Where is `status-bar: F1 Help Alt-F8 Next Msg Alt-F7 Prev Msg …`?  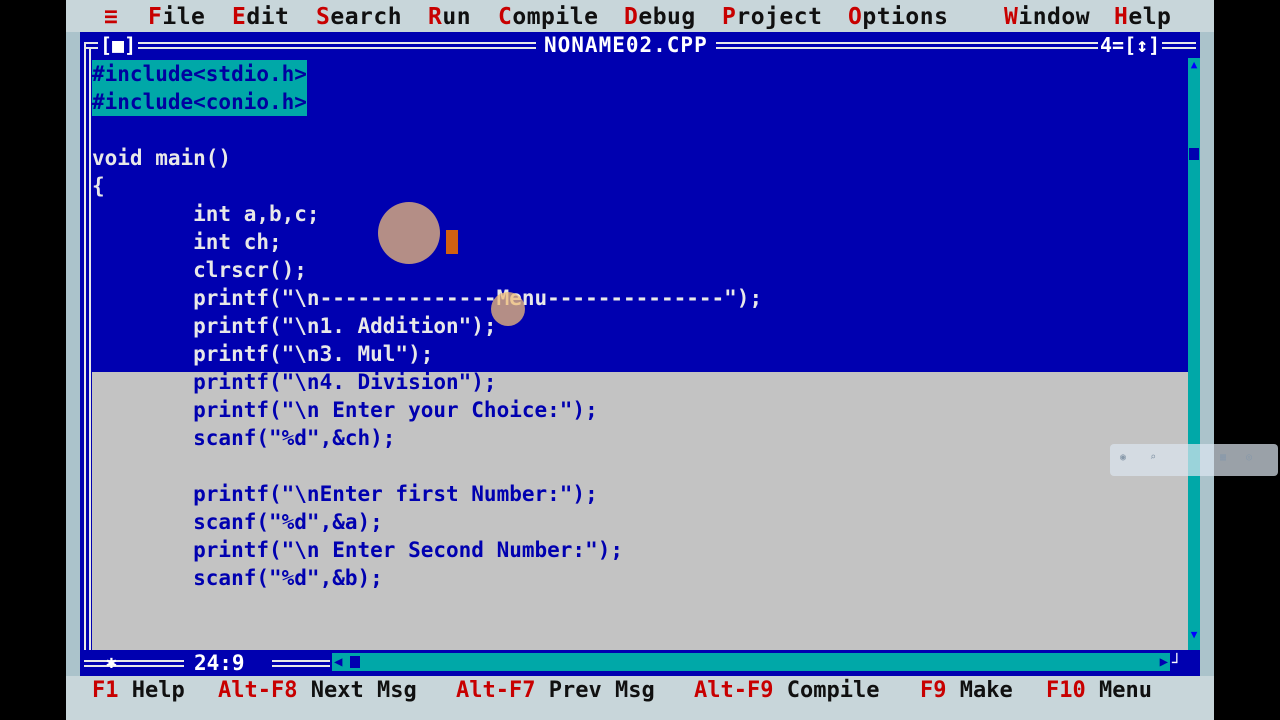
status-bar: F1 Help Alt-F8 Next Msg Alt-F7 Prev Msg … is located at coordinates (640, 698).